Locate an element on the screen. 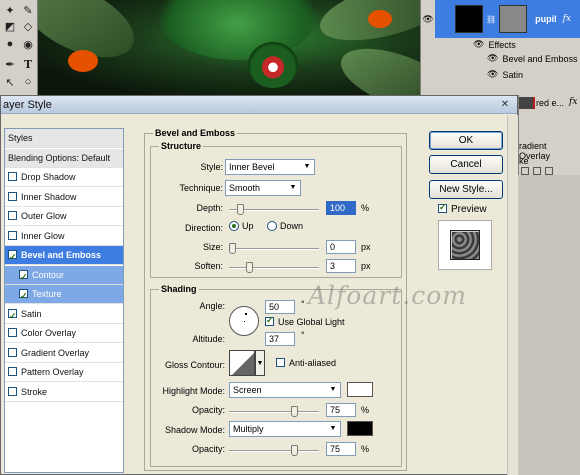 This screenshot has width=580, height=475. document-canvas is located at coordinates (229, 47).